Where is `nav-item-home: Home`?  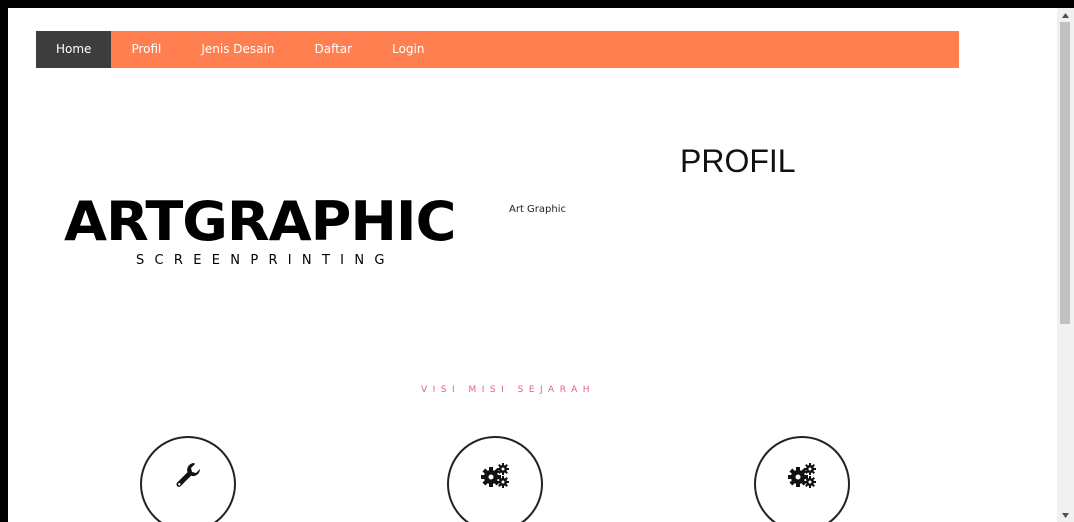
nav-item-home: Home is located at coordinates (74, 49).